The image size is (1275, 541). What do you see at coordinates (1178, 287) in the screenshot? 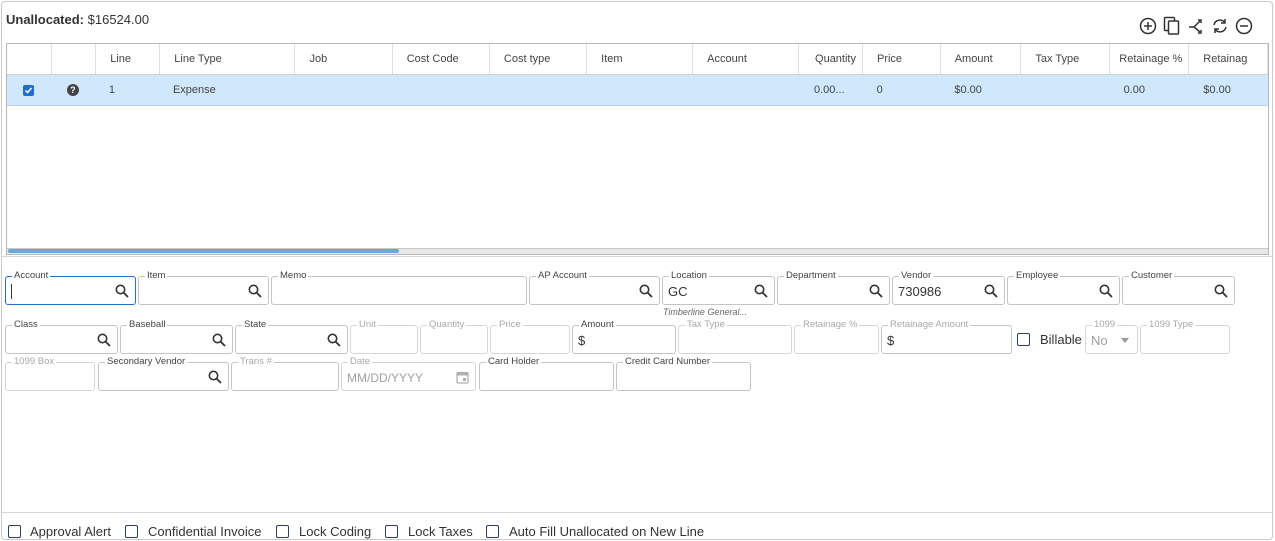
I see `customer-field: Customer` at bounding box center [1178, 287].